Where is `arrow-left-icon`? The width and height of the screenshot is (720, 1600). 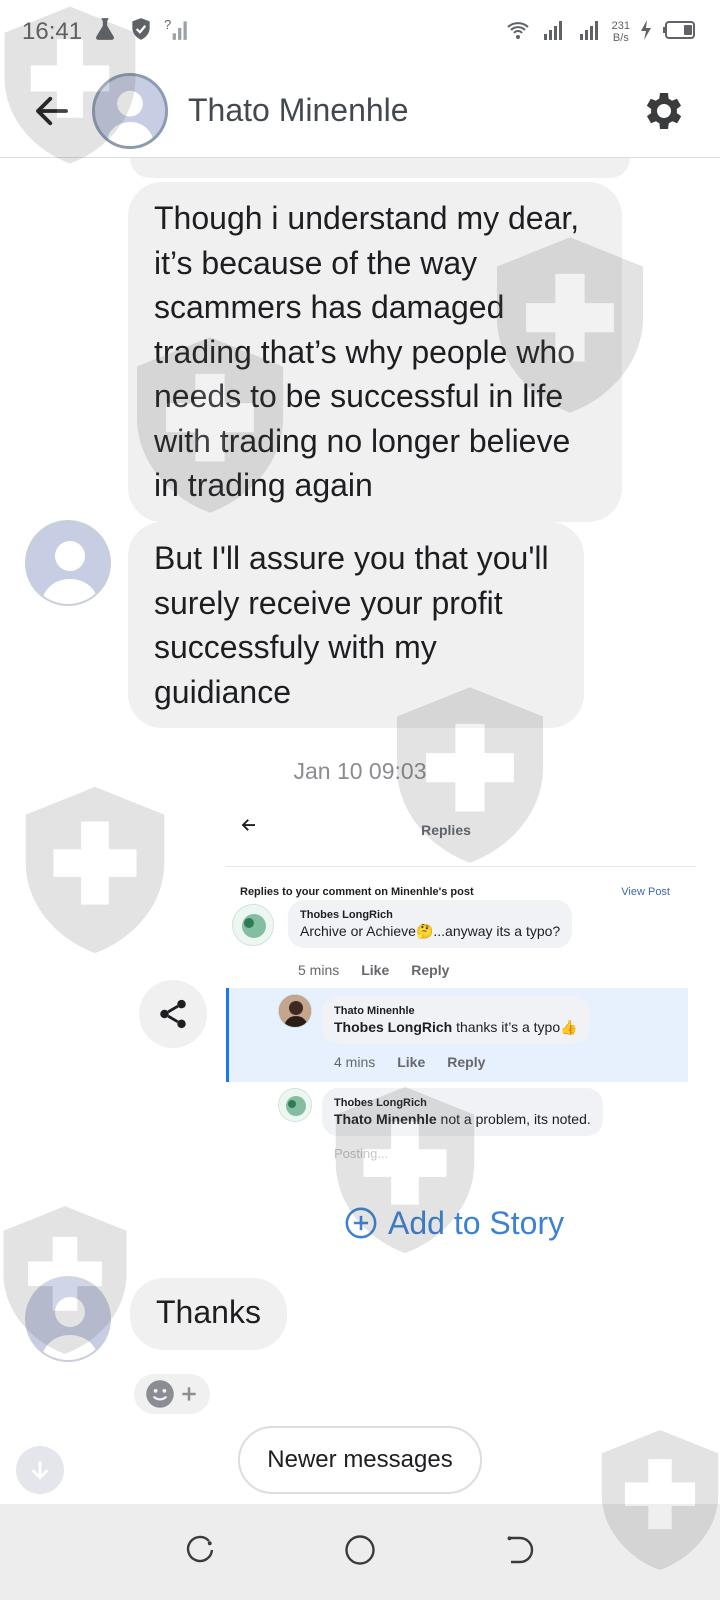
arrow-left-icon is located at coordinates (52, 110).